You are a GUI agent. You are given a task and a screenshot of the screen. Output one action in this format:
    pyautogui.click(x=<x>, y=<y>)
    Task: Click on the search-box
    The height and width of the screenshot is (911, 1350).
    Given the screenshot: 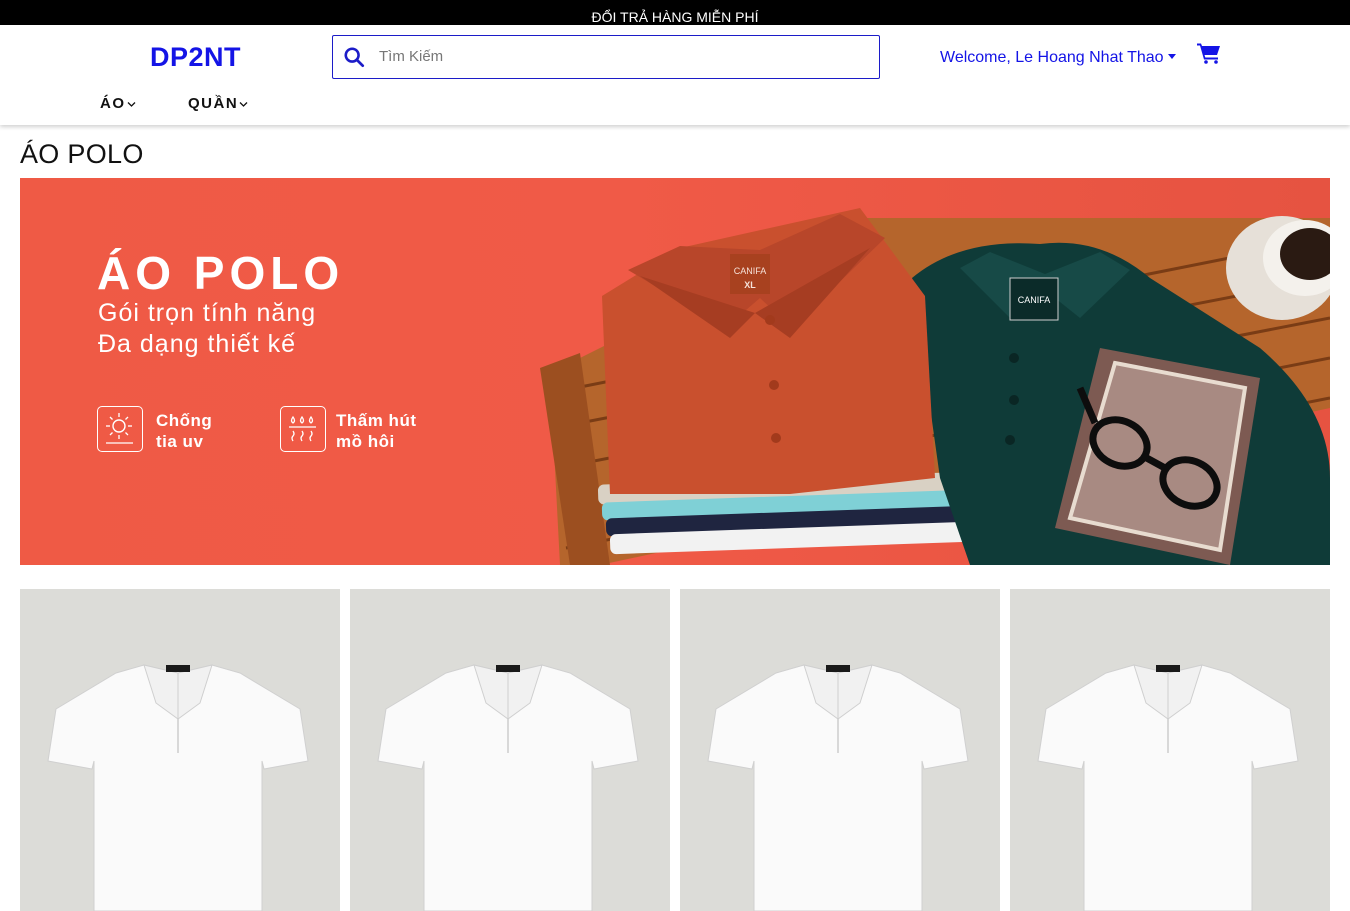 What is the action you would take?
    pyautogui.click(x=606, y=57)
    